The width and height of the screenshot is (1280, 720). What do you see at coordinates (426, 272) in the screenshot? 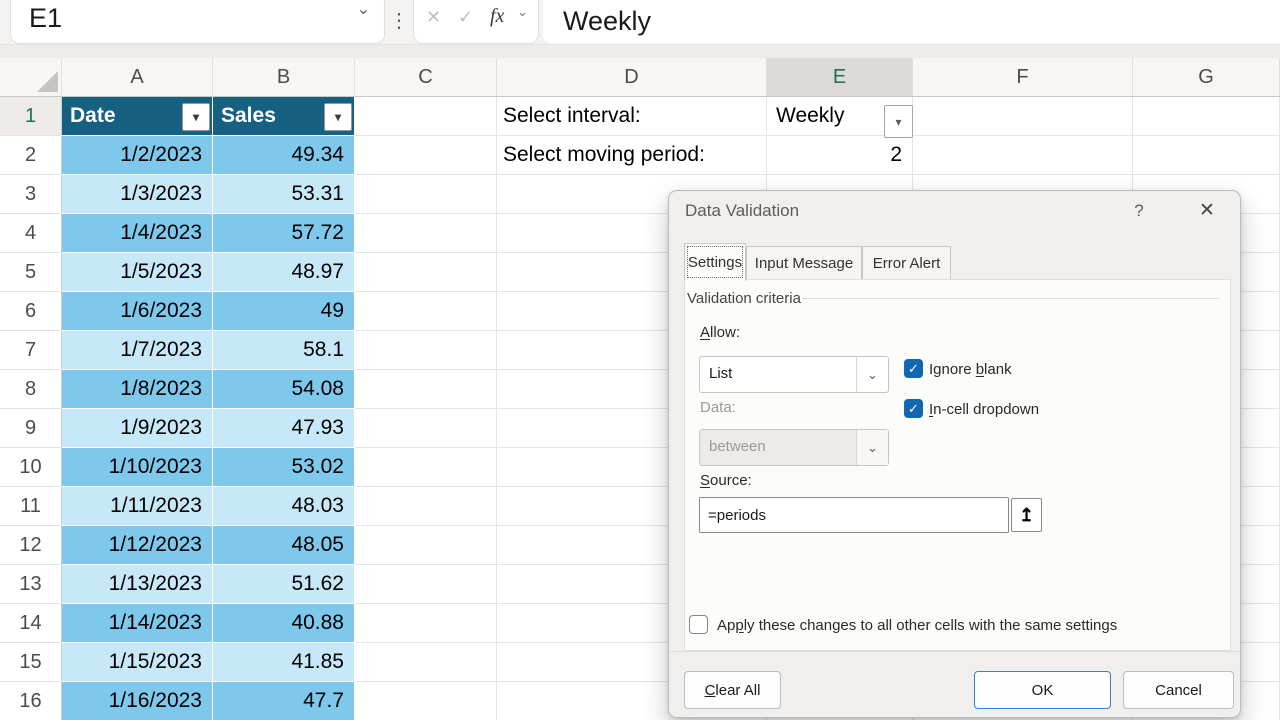
I see `cell-C5` at bounding box center [426, 272].